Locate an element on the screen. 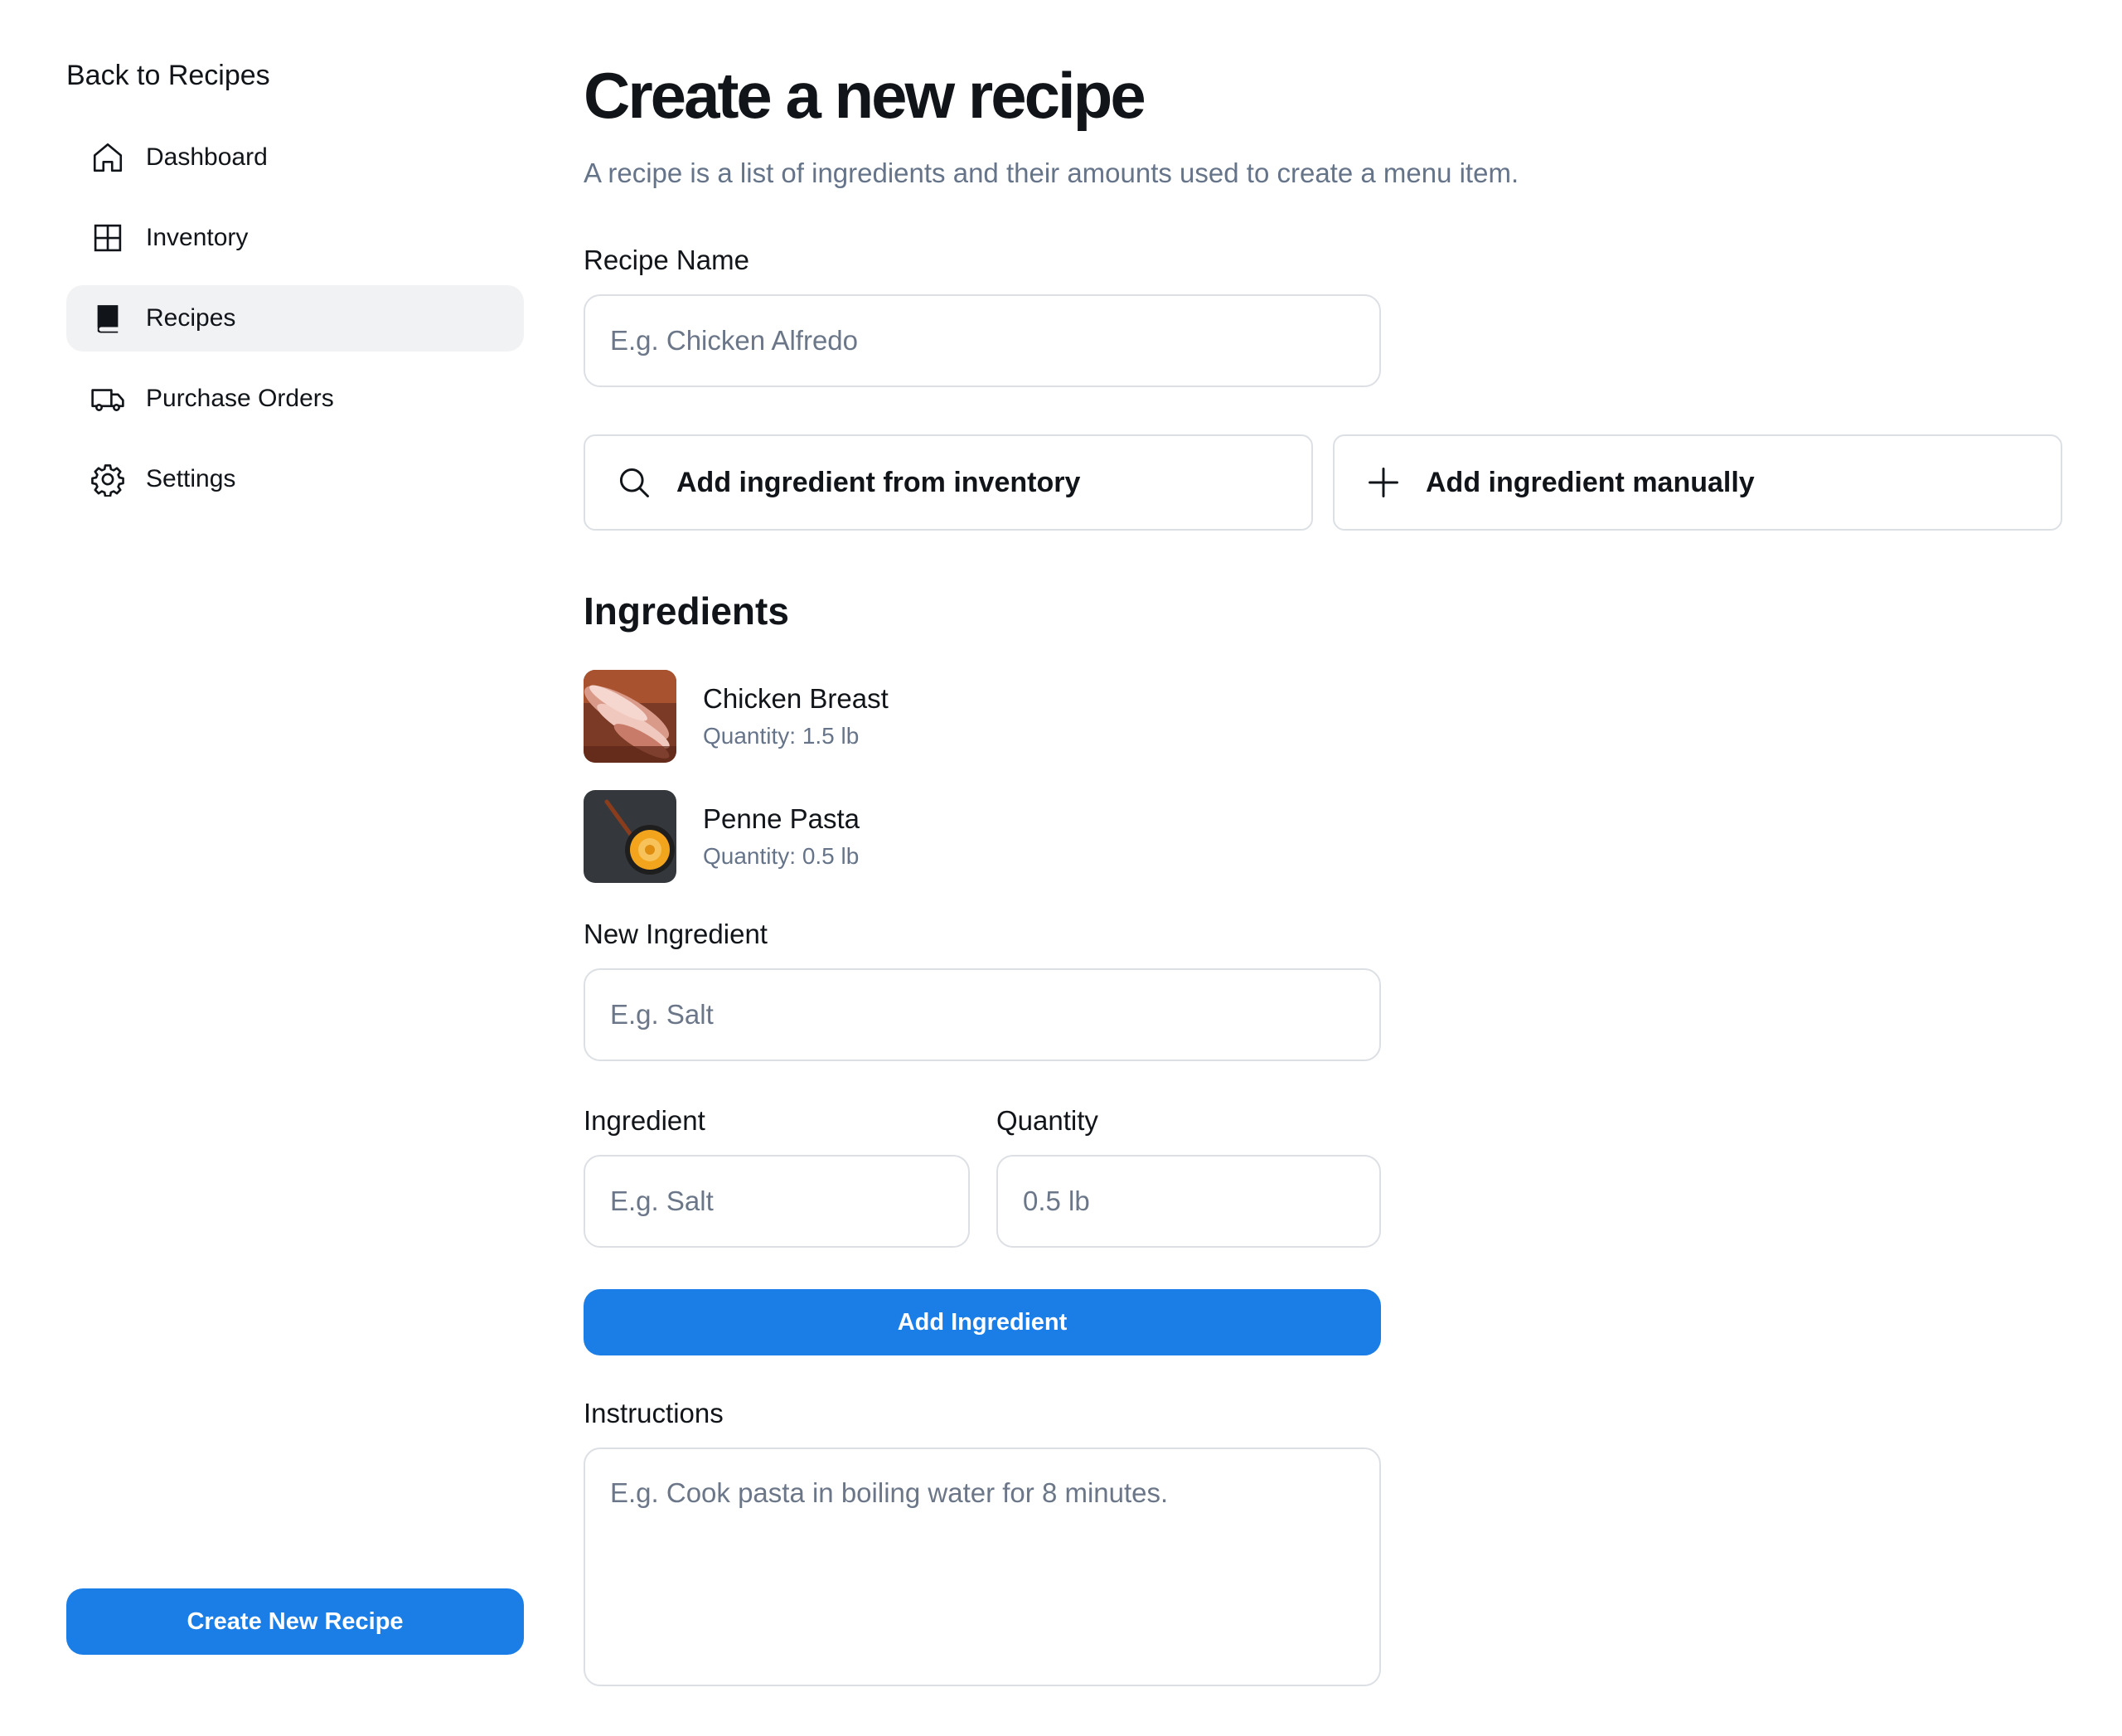 This screenshot has height=1736, width=2122. new-ingredient-label: New Ingredient is located at coordinates (676, 934).